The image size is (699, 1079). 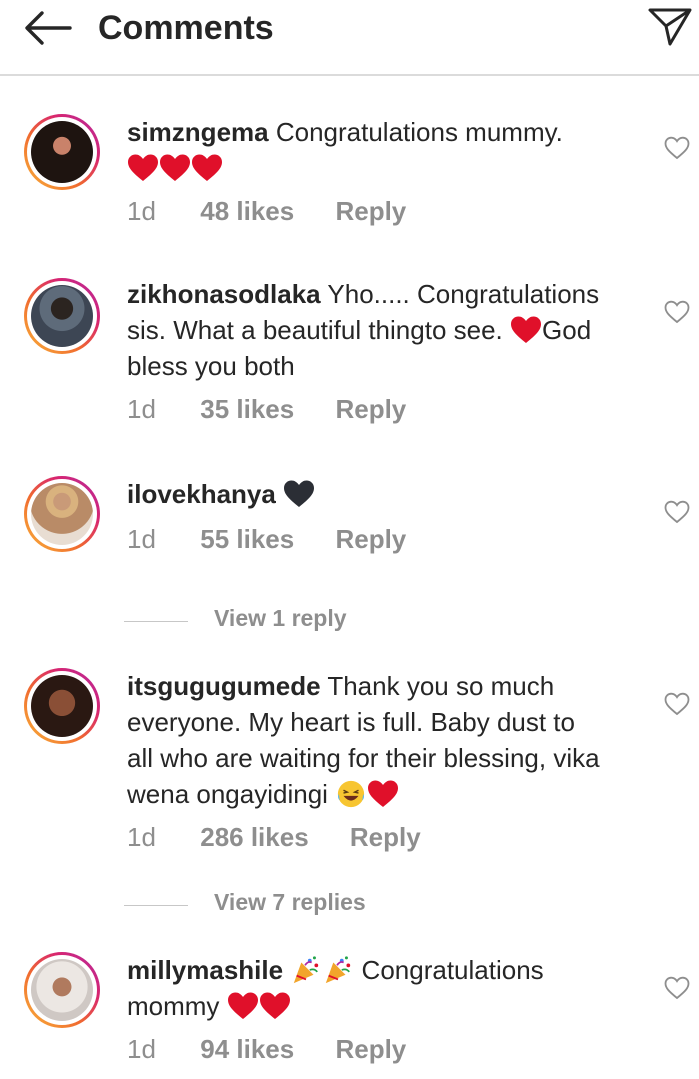 What do you see at coordinates (299, 494) in the screenshot?
I see `black-heart-emoji` at bounding box center [299, 494].